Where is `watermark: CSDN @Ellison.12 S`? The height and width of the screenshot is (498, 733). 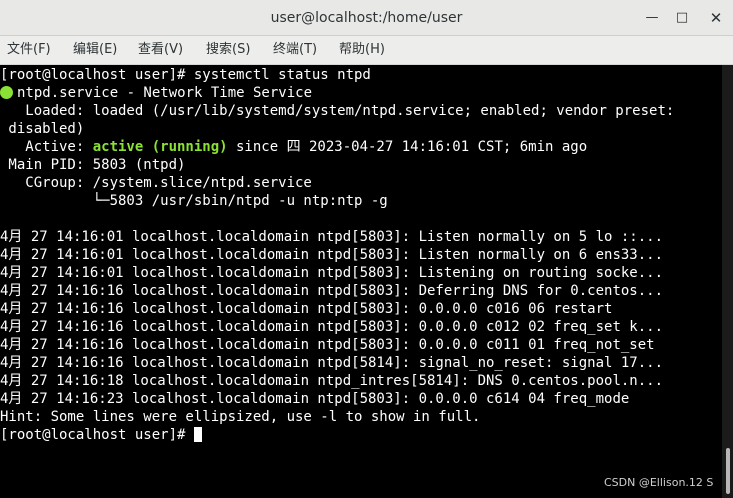 watermark: CSDN @Ellison.12 S is located at coordinates (659, 482).